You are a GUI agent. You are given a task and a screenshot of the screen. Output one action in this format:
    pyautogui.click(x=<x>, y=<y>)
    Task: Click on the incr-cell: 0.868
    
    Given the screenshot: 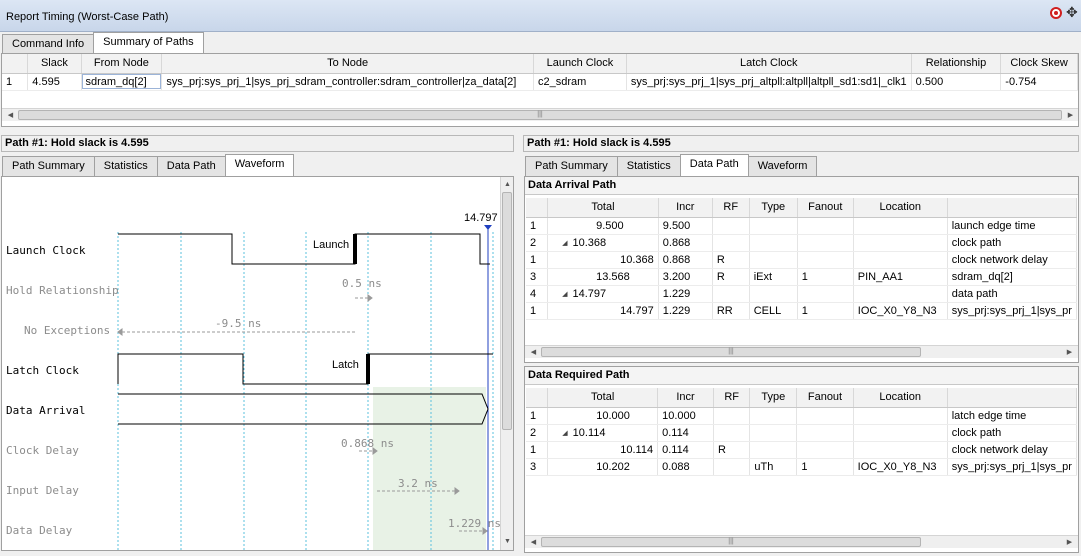 What is the action you would take?
    pyautogui.click(x=685, y=260)
    